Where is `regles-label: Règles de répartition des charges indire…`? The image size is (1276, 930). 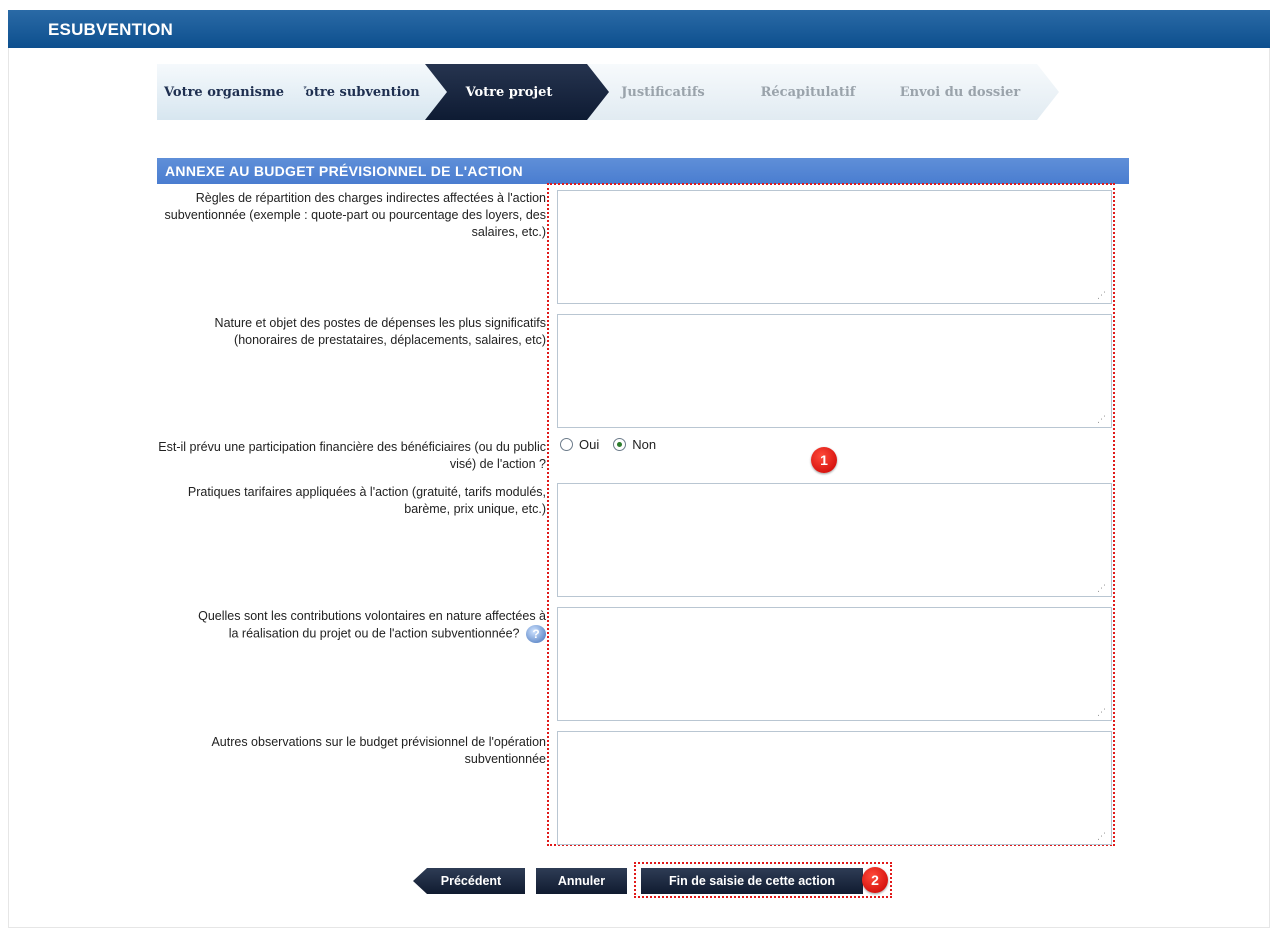
regles-label: Règles de répartition des charges indire… is located at coordinates (355, 215).